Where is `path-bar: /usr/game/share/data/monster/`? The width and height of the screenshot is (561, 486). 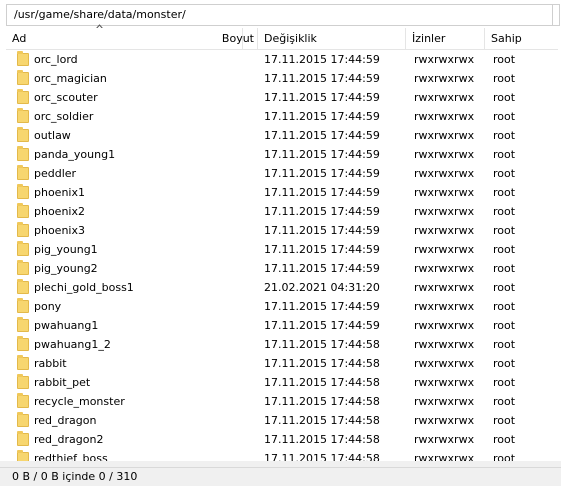
path-bar: /usr/game/share/data/monster/ is located at coordinates (283, 15).